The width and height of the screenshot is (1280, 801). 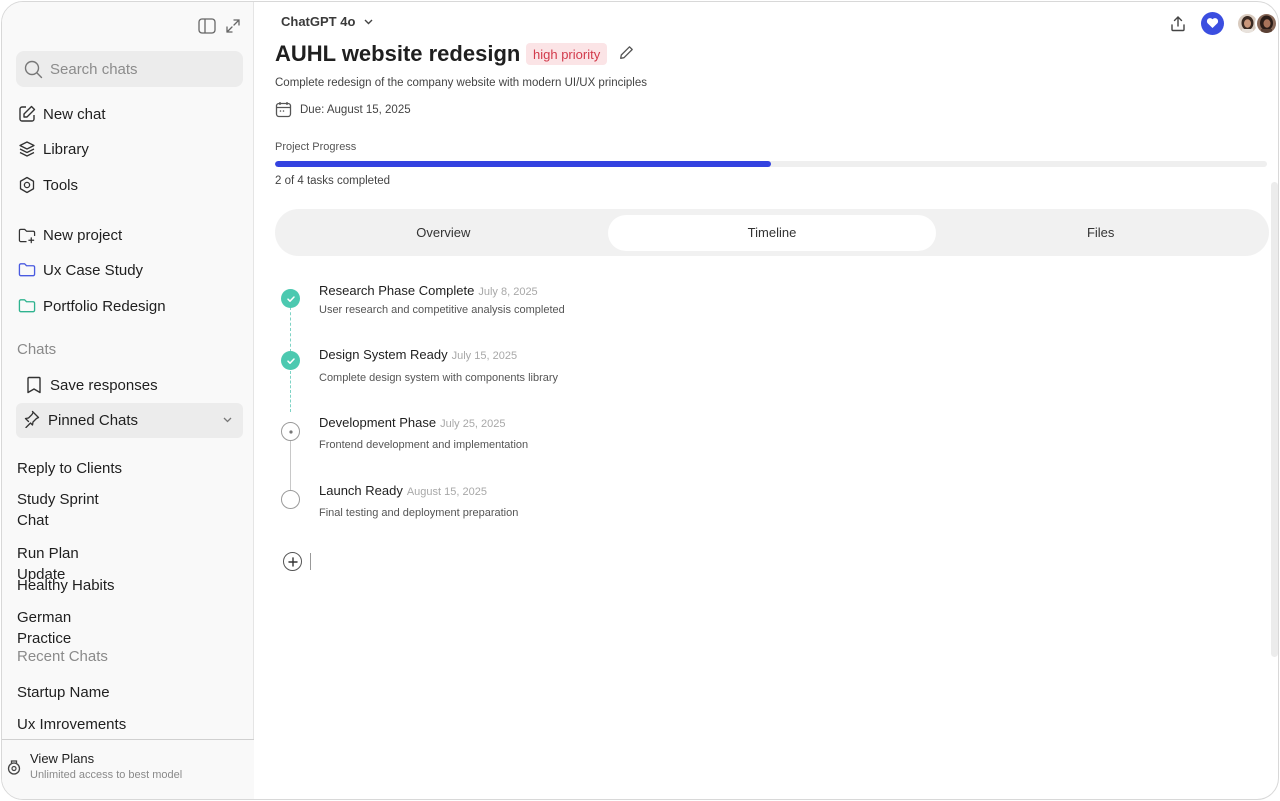 I want to click on sidebar-icon, so click(x=207, y=26).